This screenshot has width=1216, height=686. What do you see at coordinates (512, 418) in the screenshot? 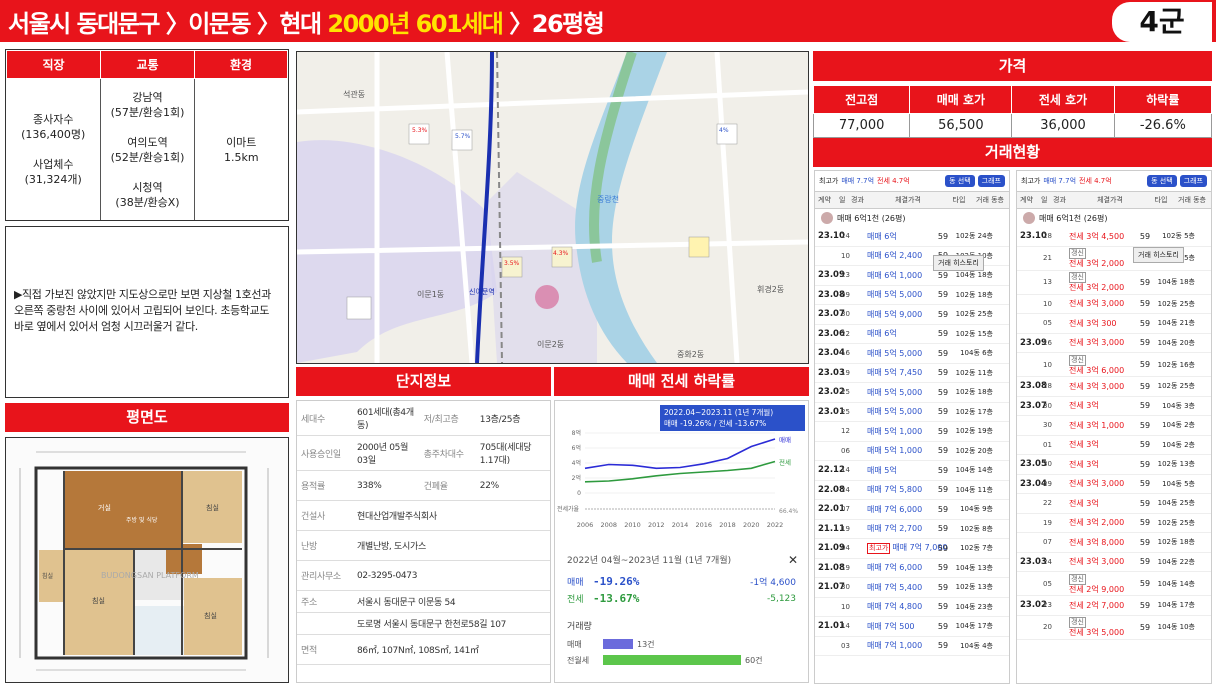
I see `complex-value: 13층/25층` at bounding box center [512, 418].